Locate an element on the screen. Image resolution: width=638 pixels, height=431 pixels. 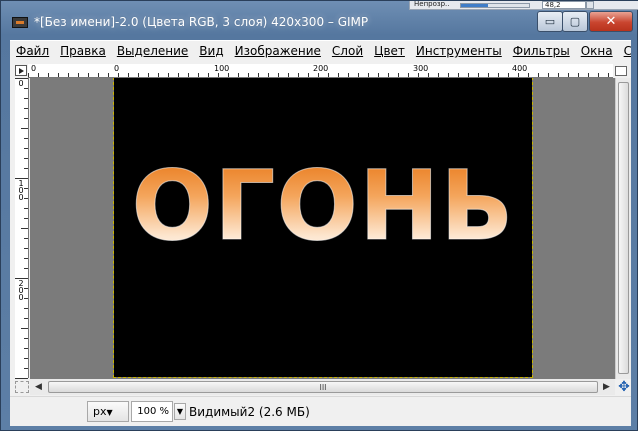
menu-help: Справка is located at coordinates (624, 51).